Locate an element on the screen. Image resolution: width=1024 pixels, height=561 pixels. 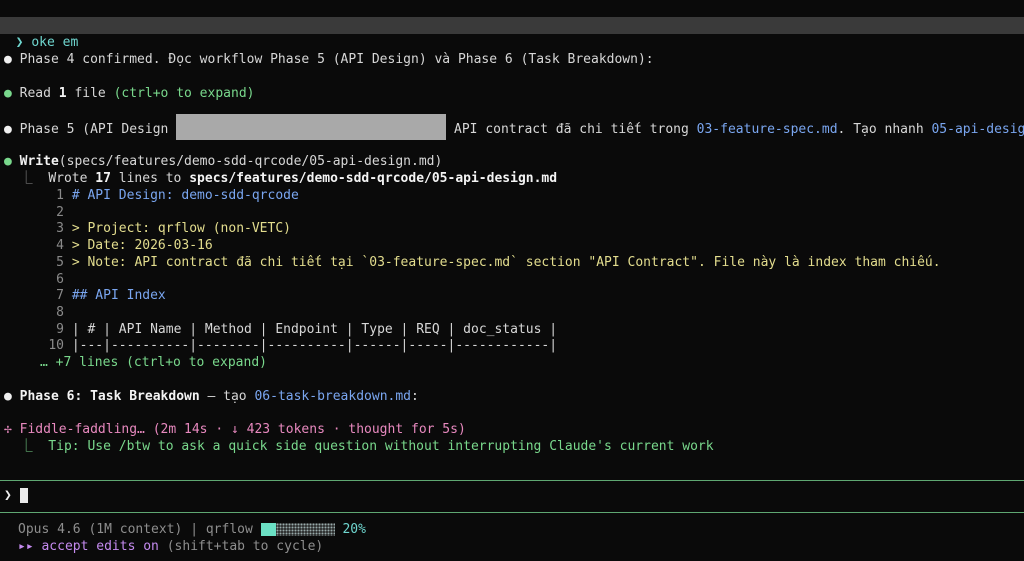
tool-read: ● Read 1 file (ctrl+o to expand) is located at coordinates (129, 93).